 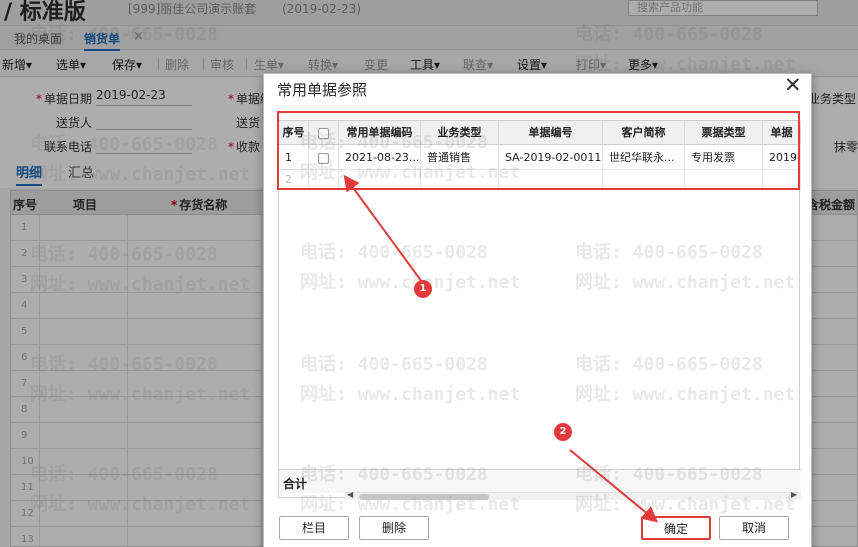 What do you see at coordinates (294, 157) in the screenshot?
I see `cell-no: 1` at bounding box center [294, 157].